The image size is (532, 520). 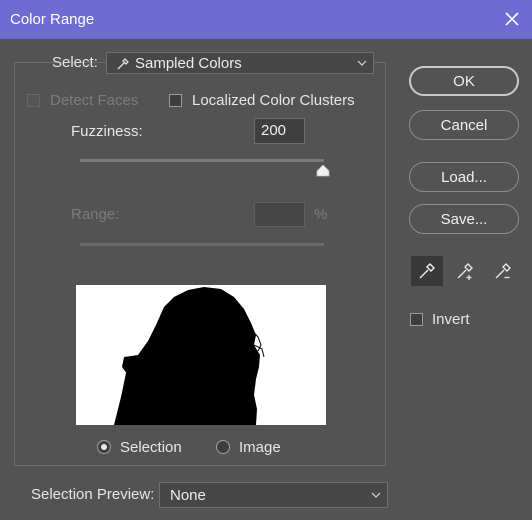 What do you see at coordinates (107, 131) in the screenshot?
I see `fuzziness-label: Fuzziness:` at bounding box center [107, 131].